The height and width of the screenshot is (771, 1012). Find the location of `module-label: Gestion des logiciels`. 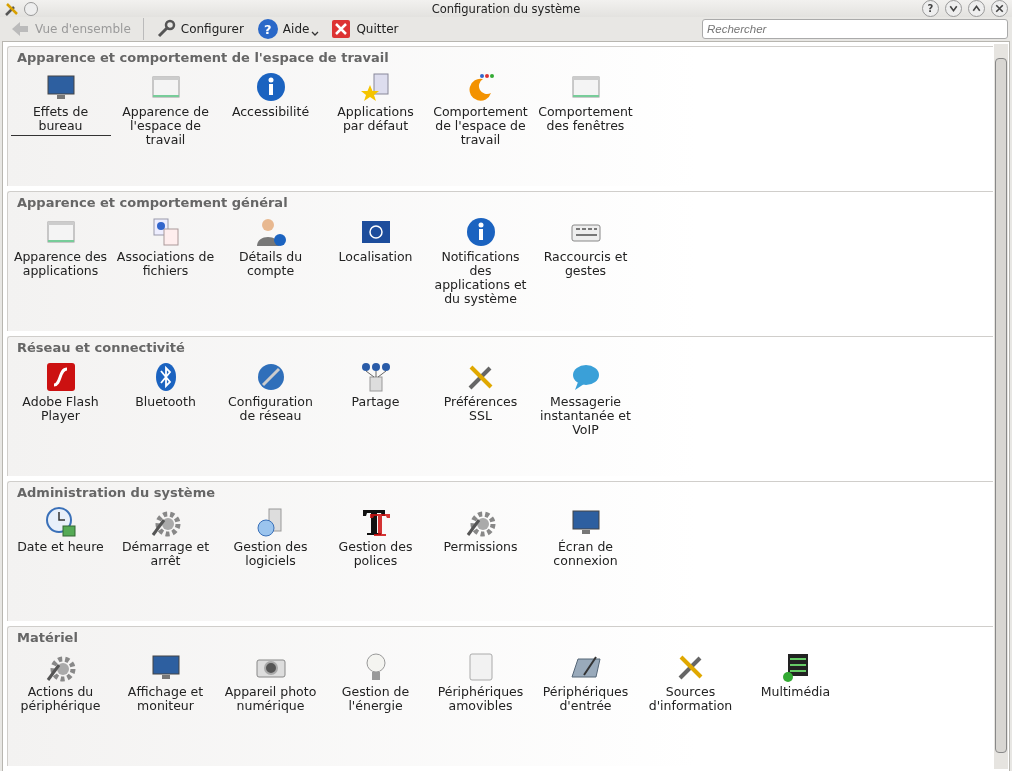

module-label: Gestion des logiciels is located at coordinates (270, 555).